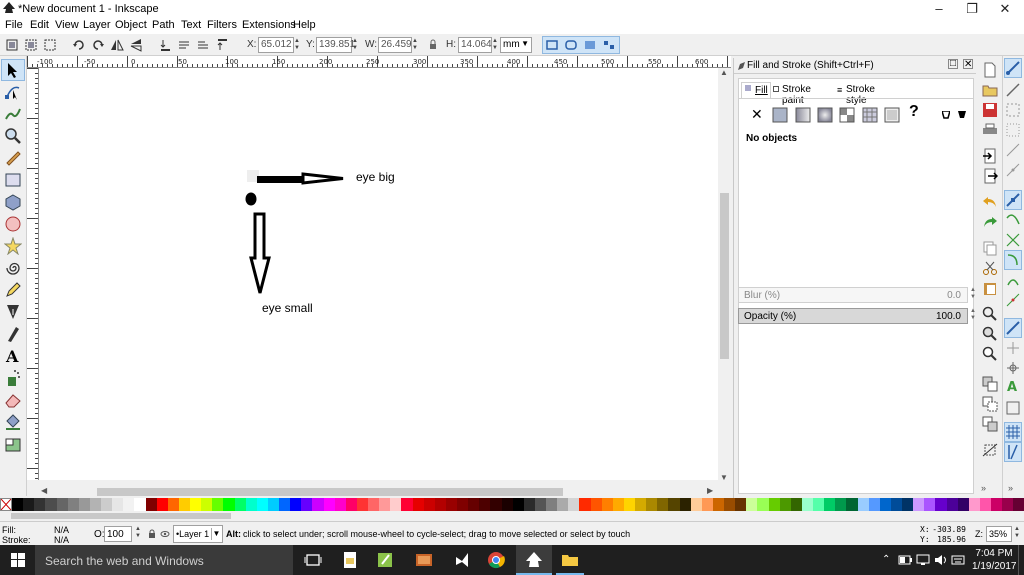  Describe the element at coordinates (892, 115) in the screenshot. I see `swatch-icon` at that location.